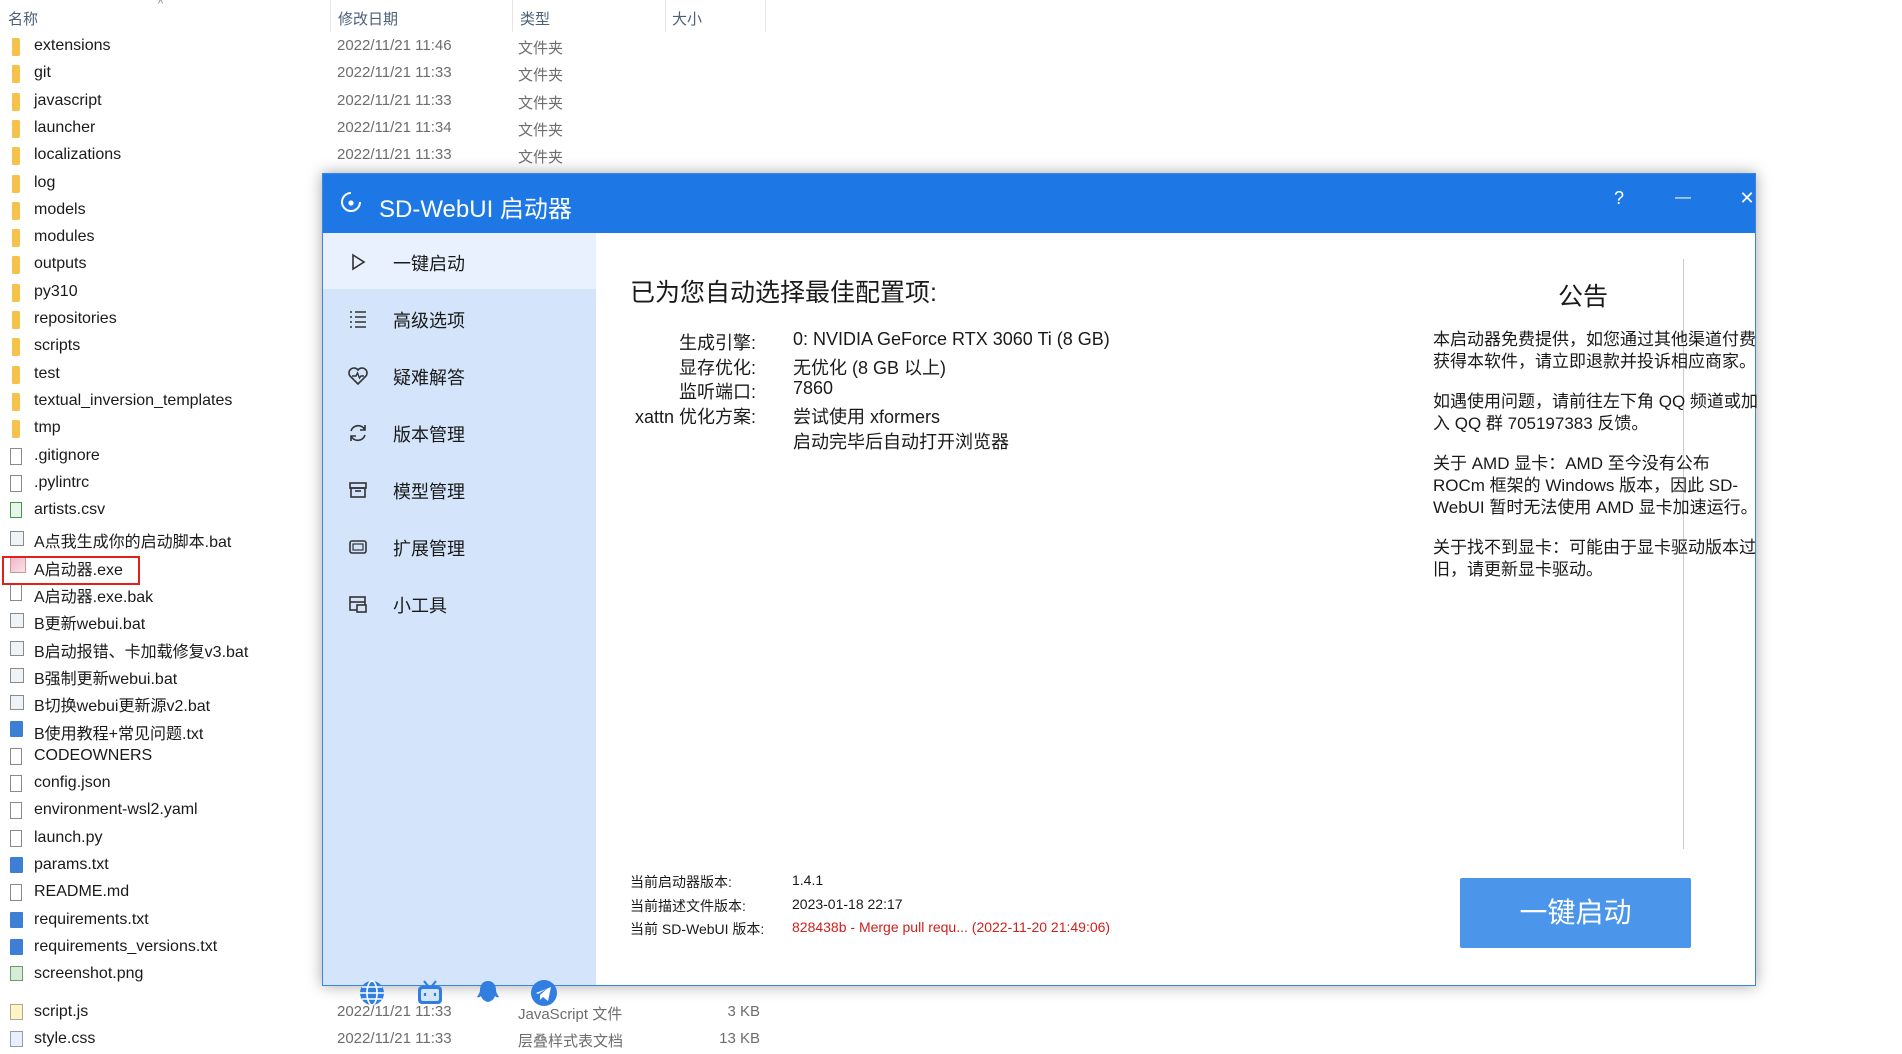 The image size is (1902, 1054). I want to click on config-label: 生成引擎:, so click(717, 343).